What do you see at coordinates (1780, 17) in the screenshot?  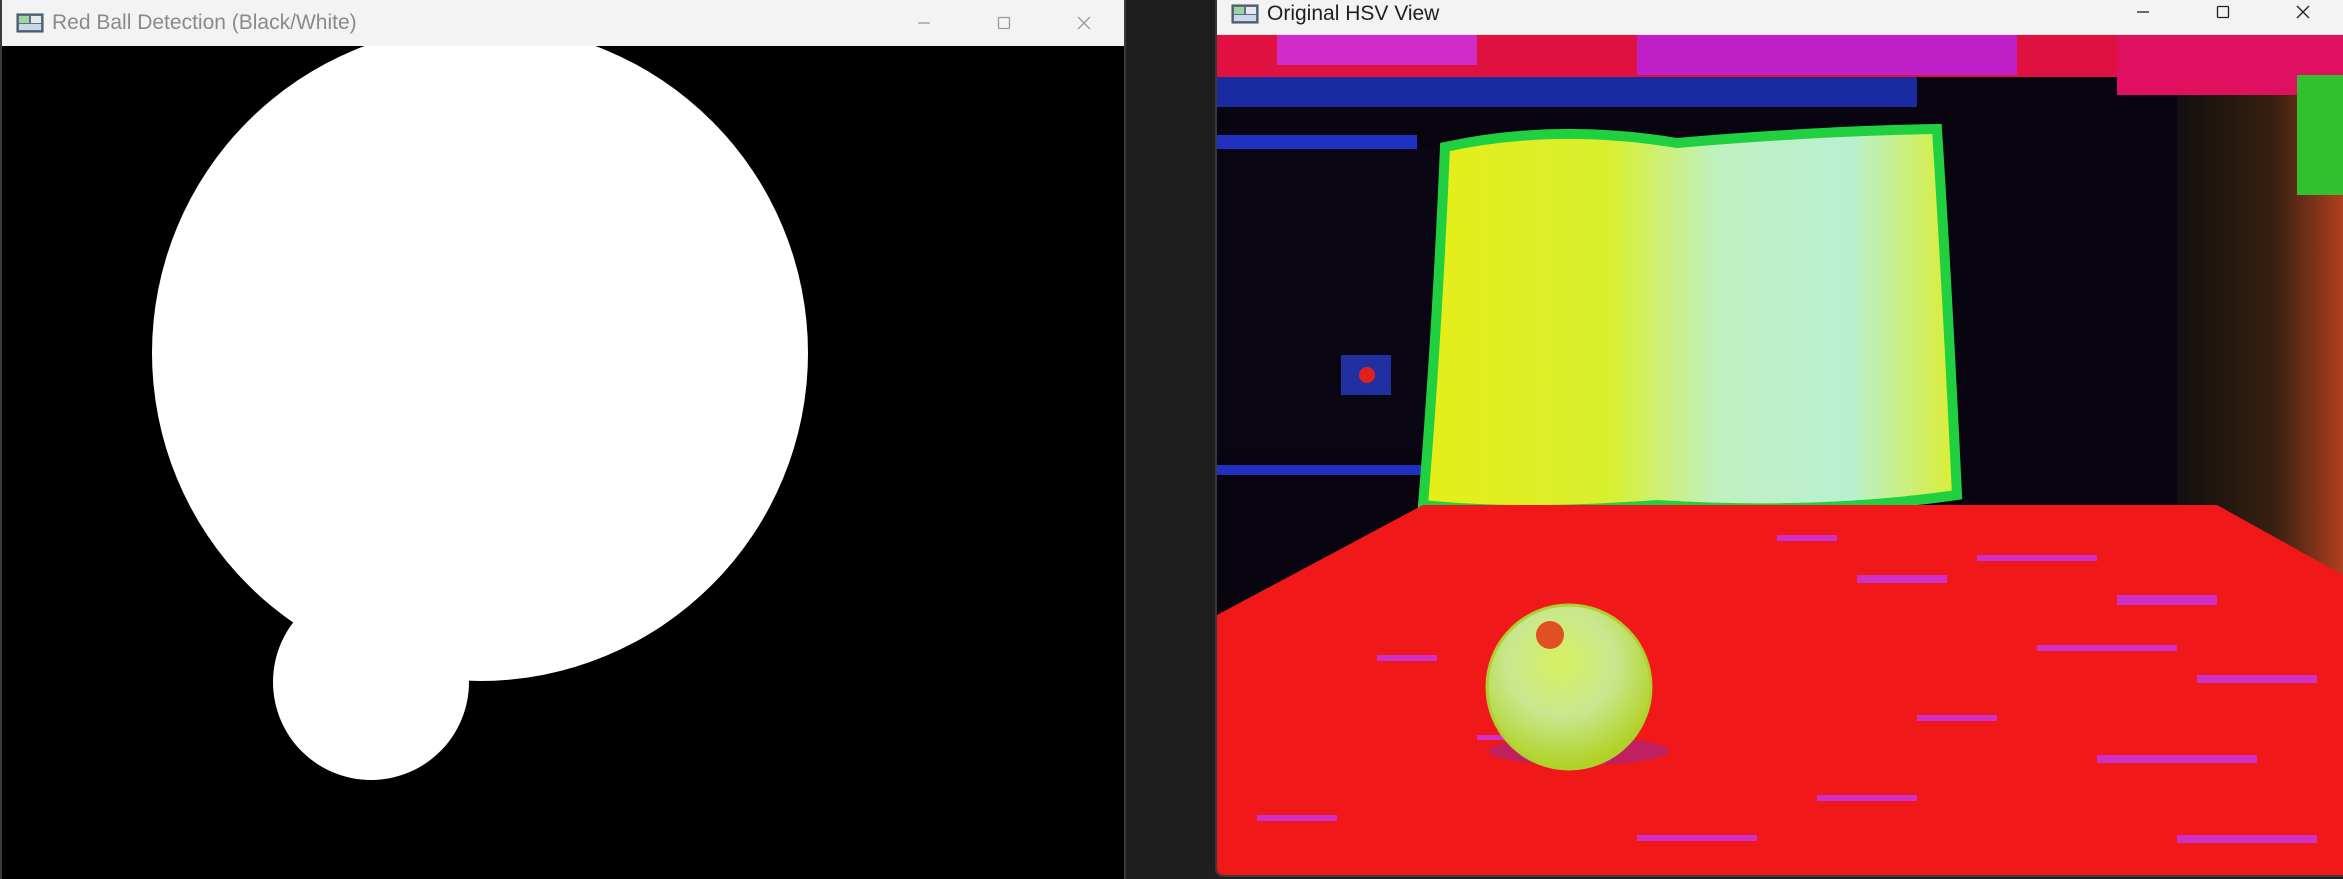 I see `hsv-titlebar: Original HSV View` at bounding box center [1780, 17].